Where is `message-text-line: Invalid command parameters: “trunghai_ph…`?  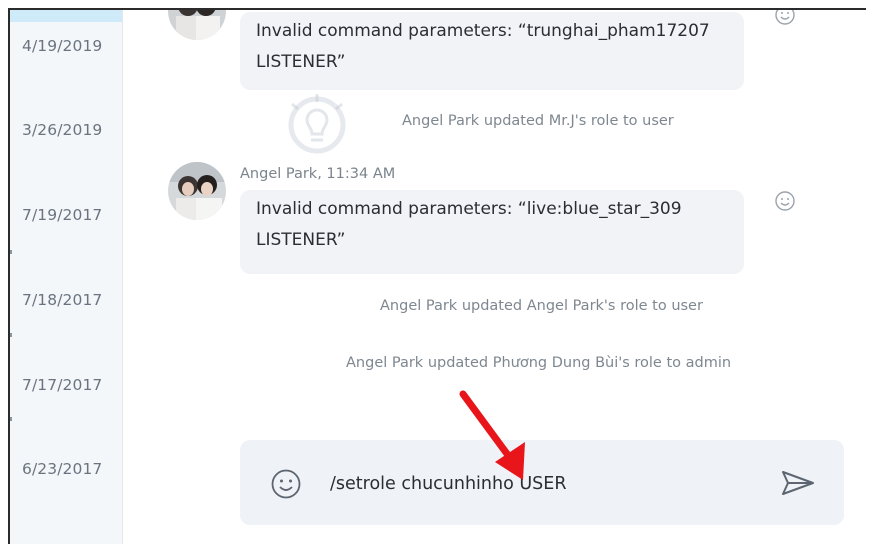 message-text-line: Invalid command parameters: “trunghai_ph… is located at coordinates (483, 31).